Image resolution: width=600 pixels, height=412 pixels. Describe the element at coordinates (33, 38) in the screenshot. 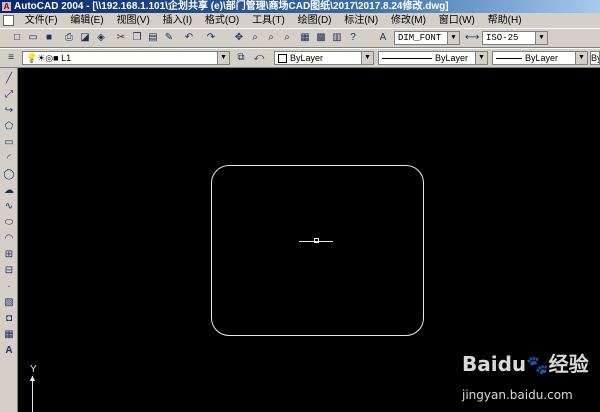

I see `open-file-icon: ▭` at that location.